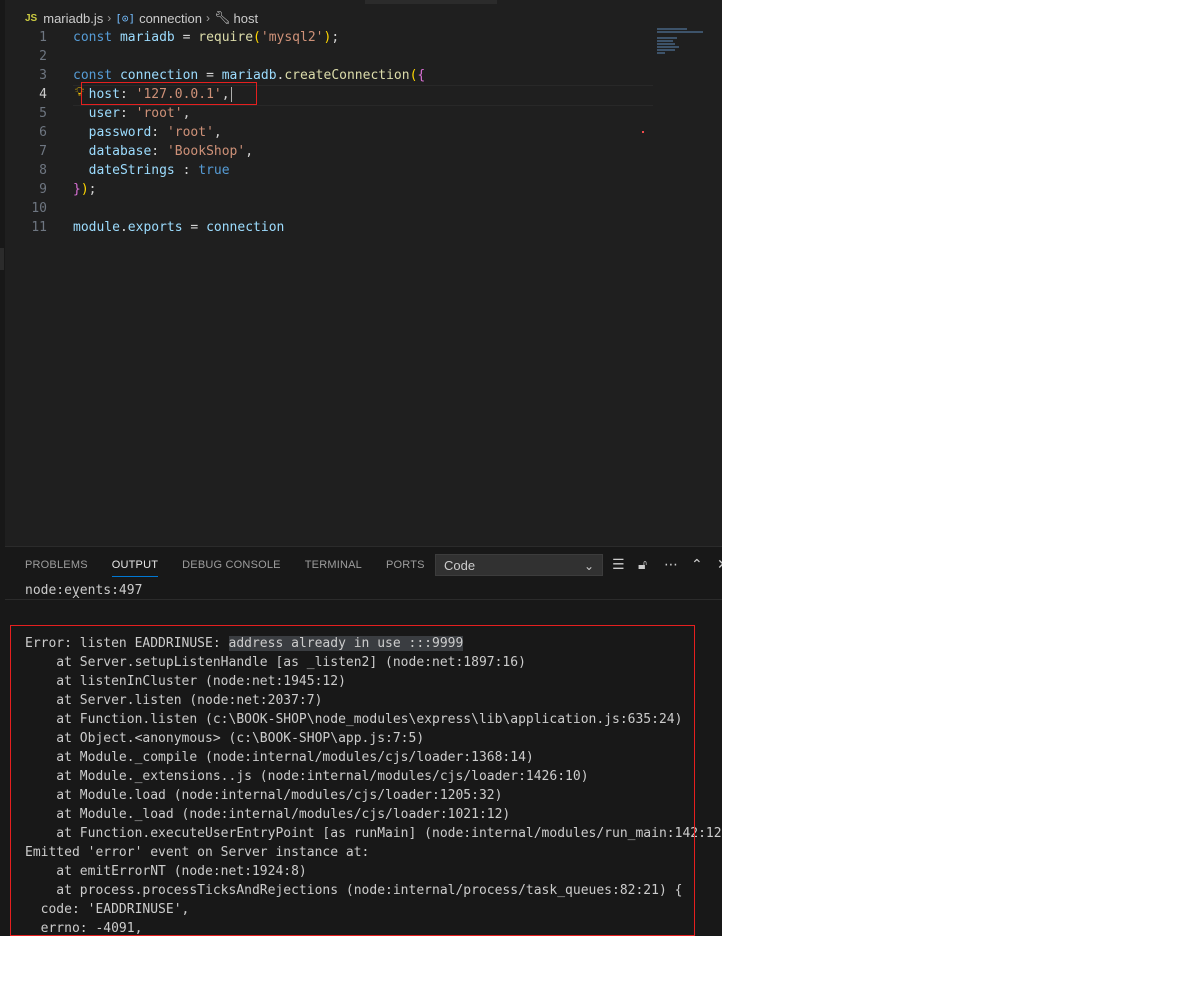 This screenshot has height=1008, width=1184. What do you see at coordinates (618, 565) in the screenshot?
I see `clear-output-icon: ☰` at bounding box center [618, 565].